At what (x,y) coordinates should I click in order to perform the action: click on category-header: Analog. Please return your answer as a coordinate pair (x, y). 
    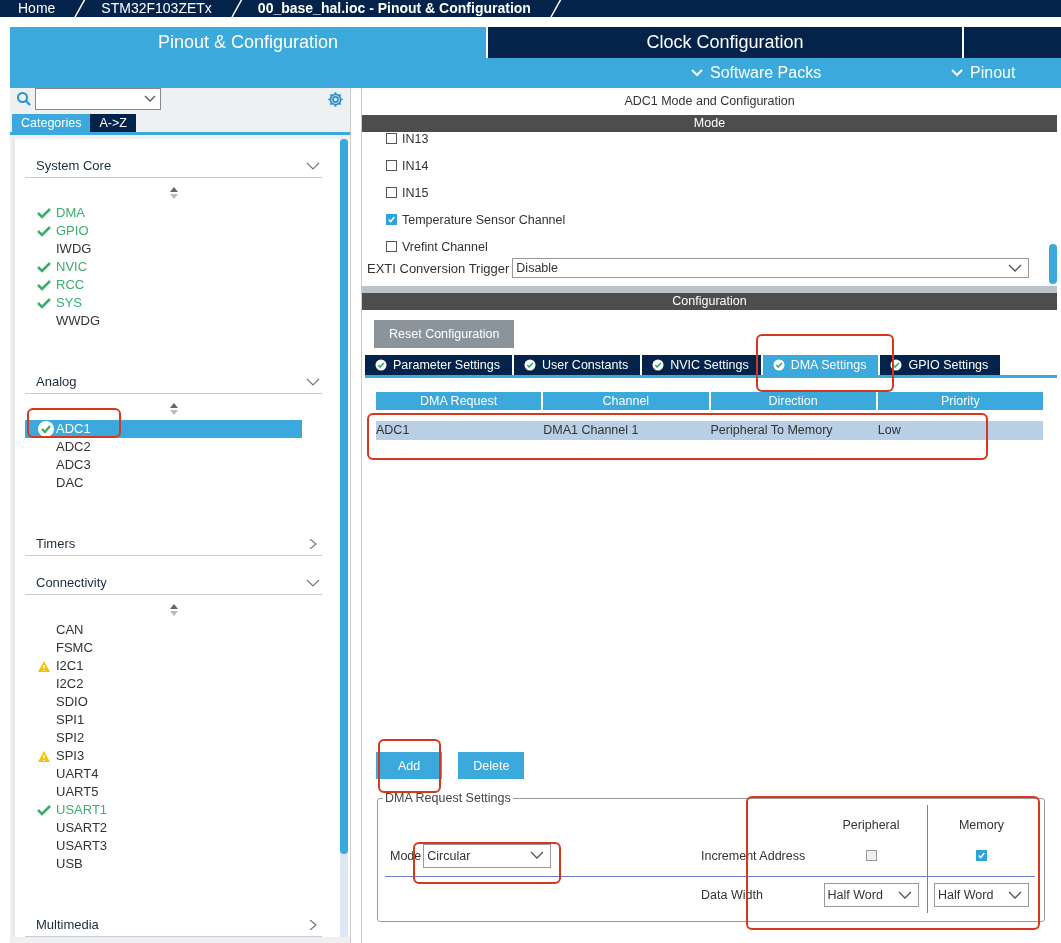
    Looking at the image, I should click on (173, 382).